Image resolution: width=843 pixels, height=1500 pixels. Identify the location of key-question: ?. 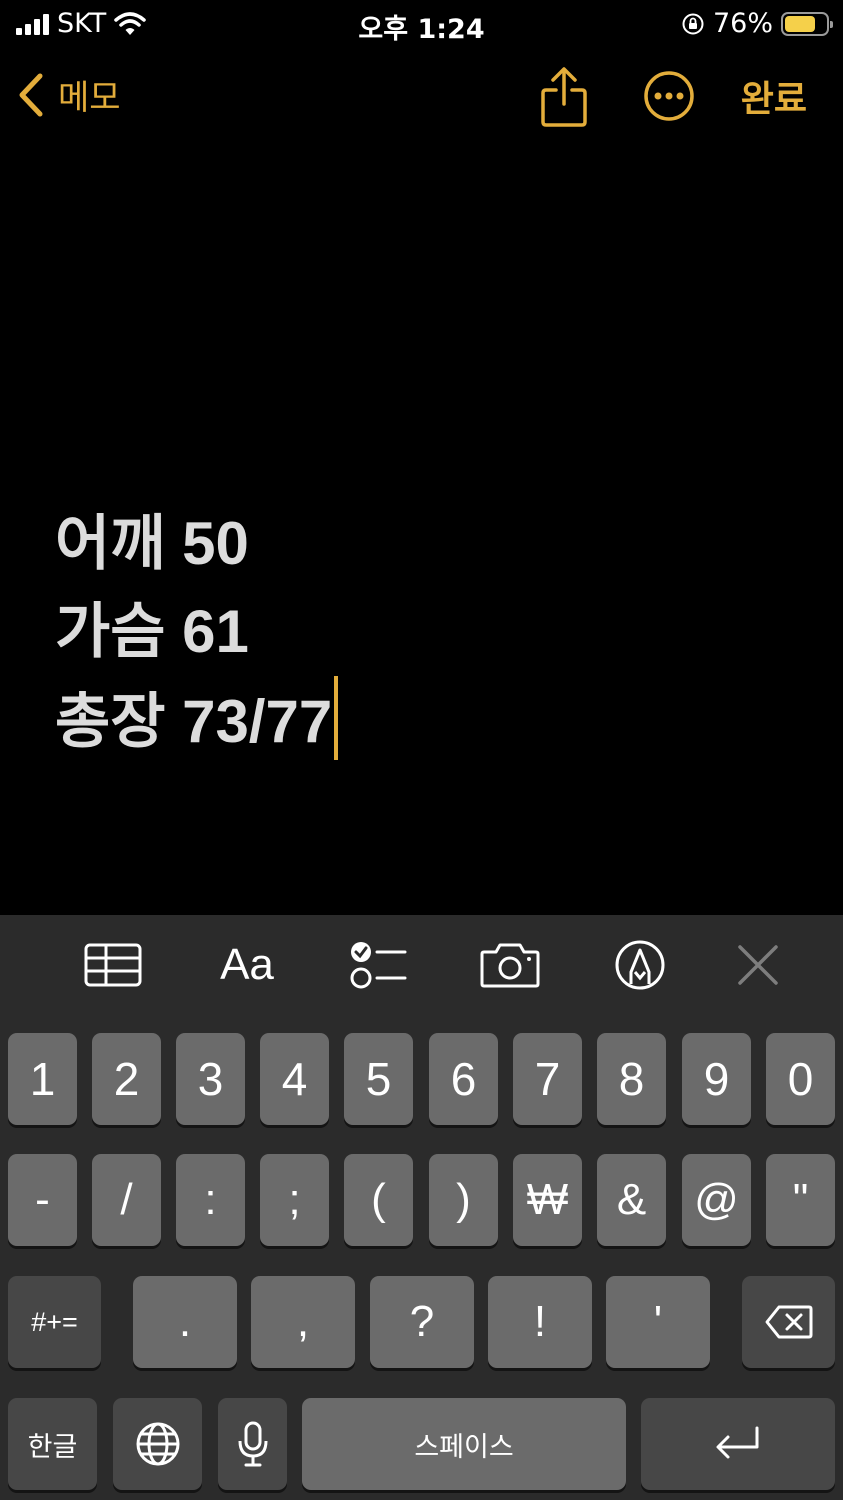
(422, 1322).